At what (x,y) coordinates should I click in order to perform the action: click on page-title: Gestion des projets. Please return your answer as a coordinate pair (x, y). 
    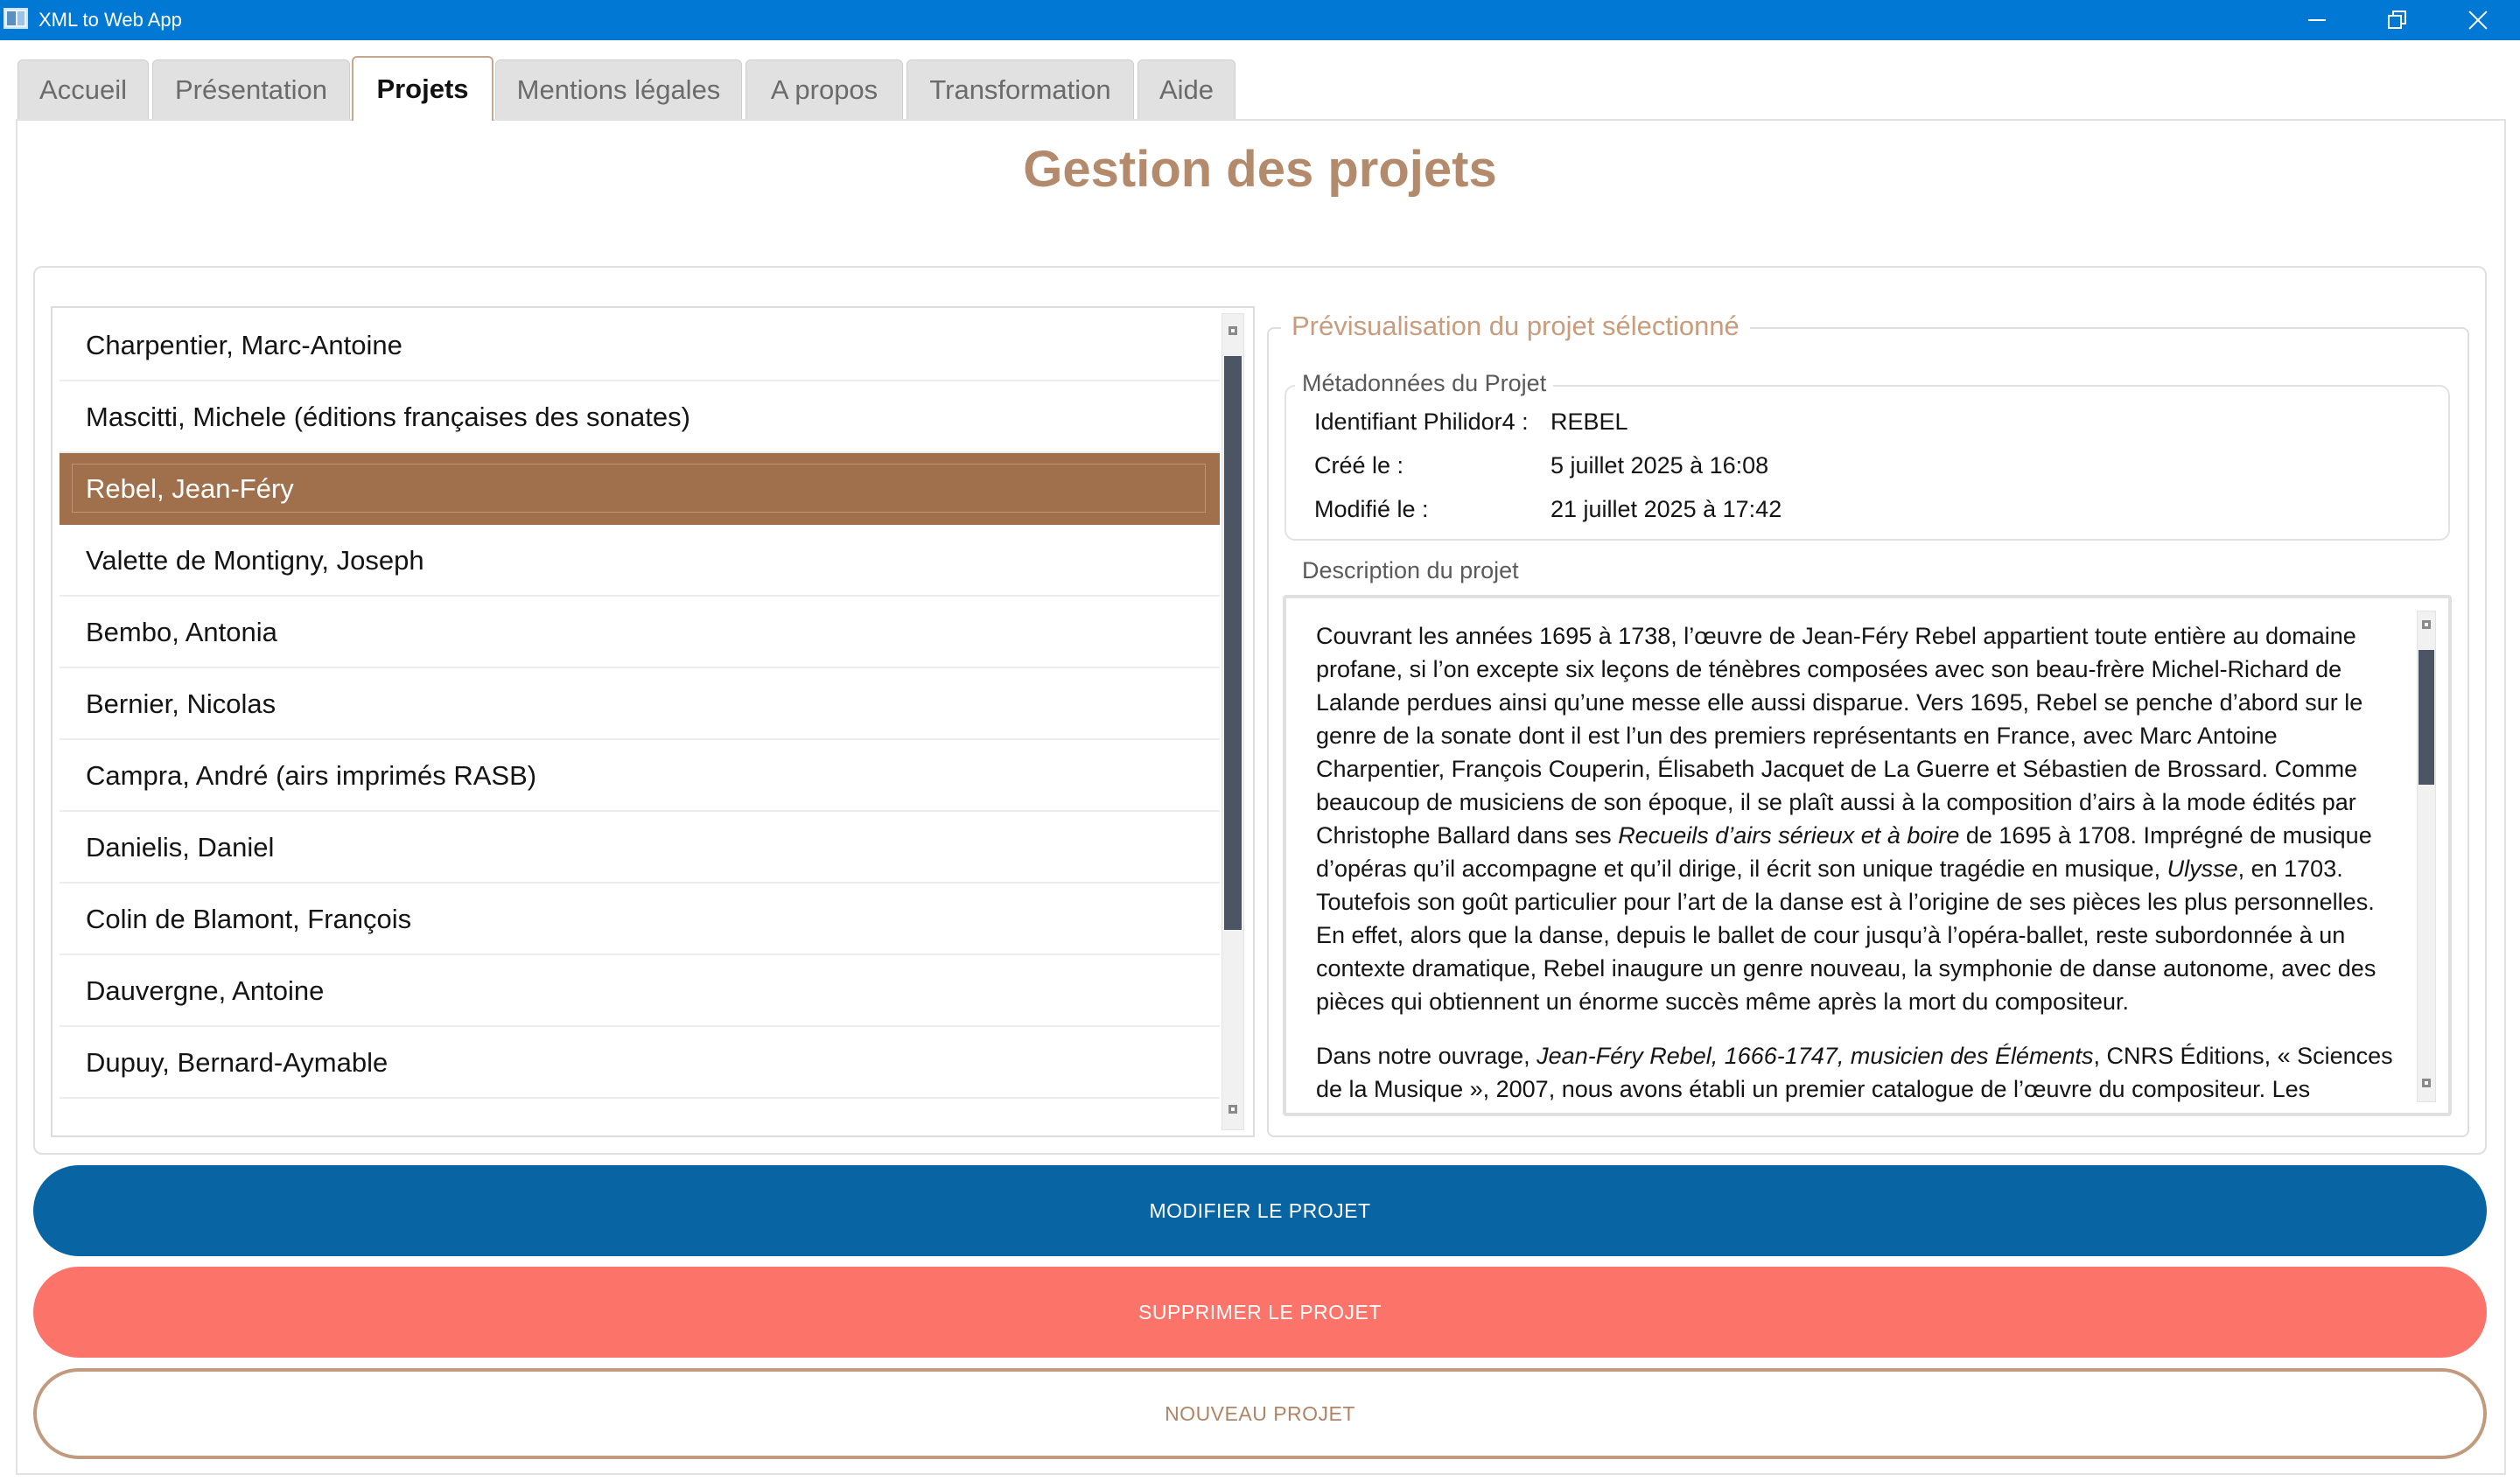
    Looking at the image, I should click on (1260, 169).